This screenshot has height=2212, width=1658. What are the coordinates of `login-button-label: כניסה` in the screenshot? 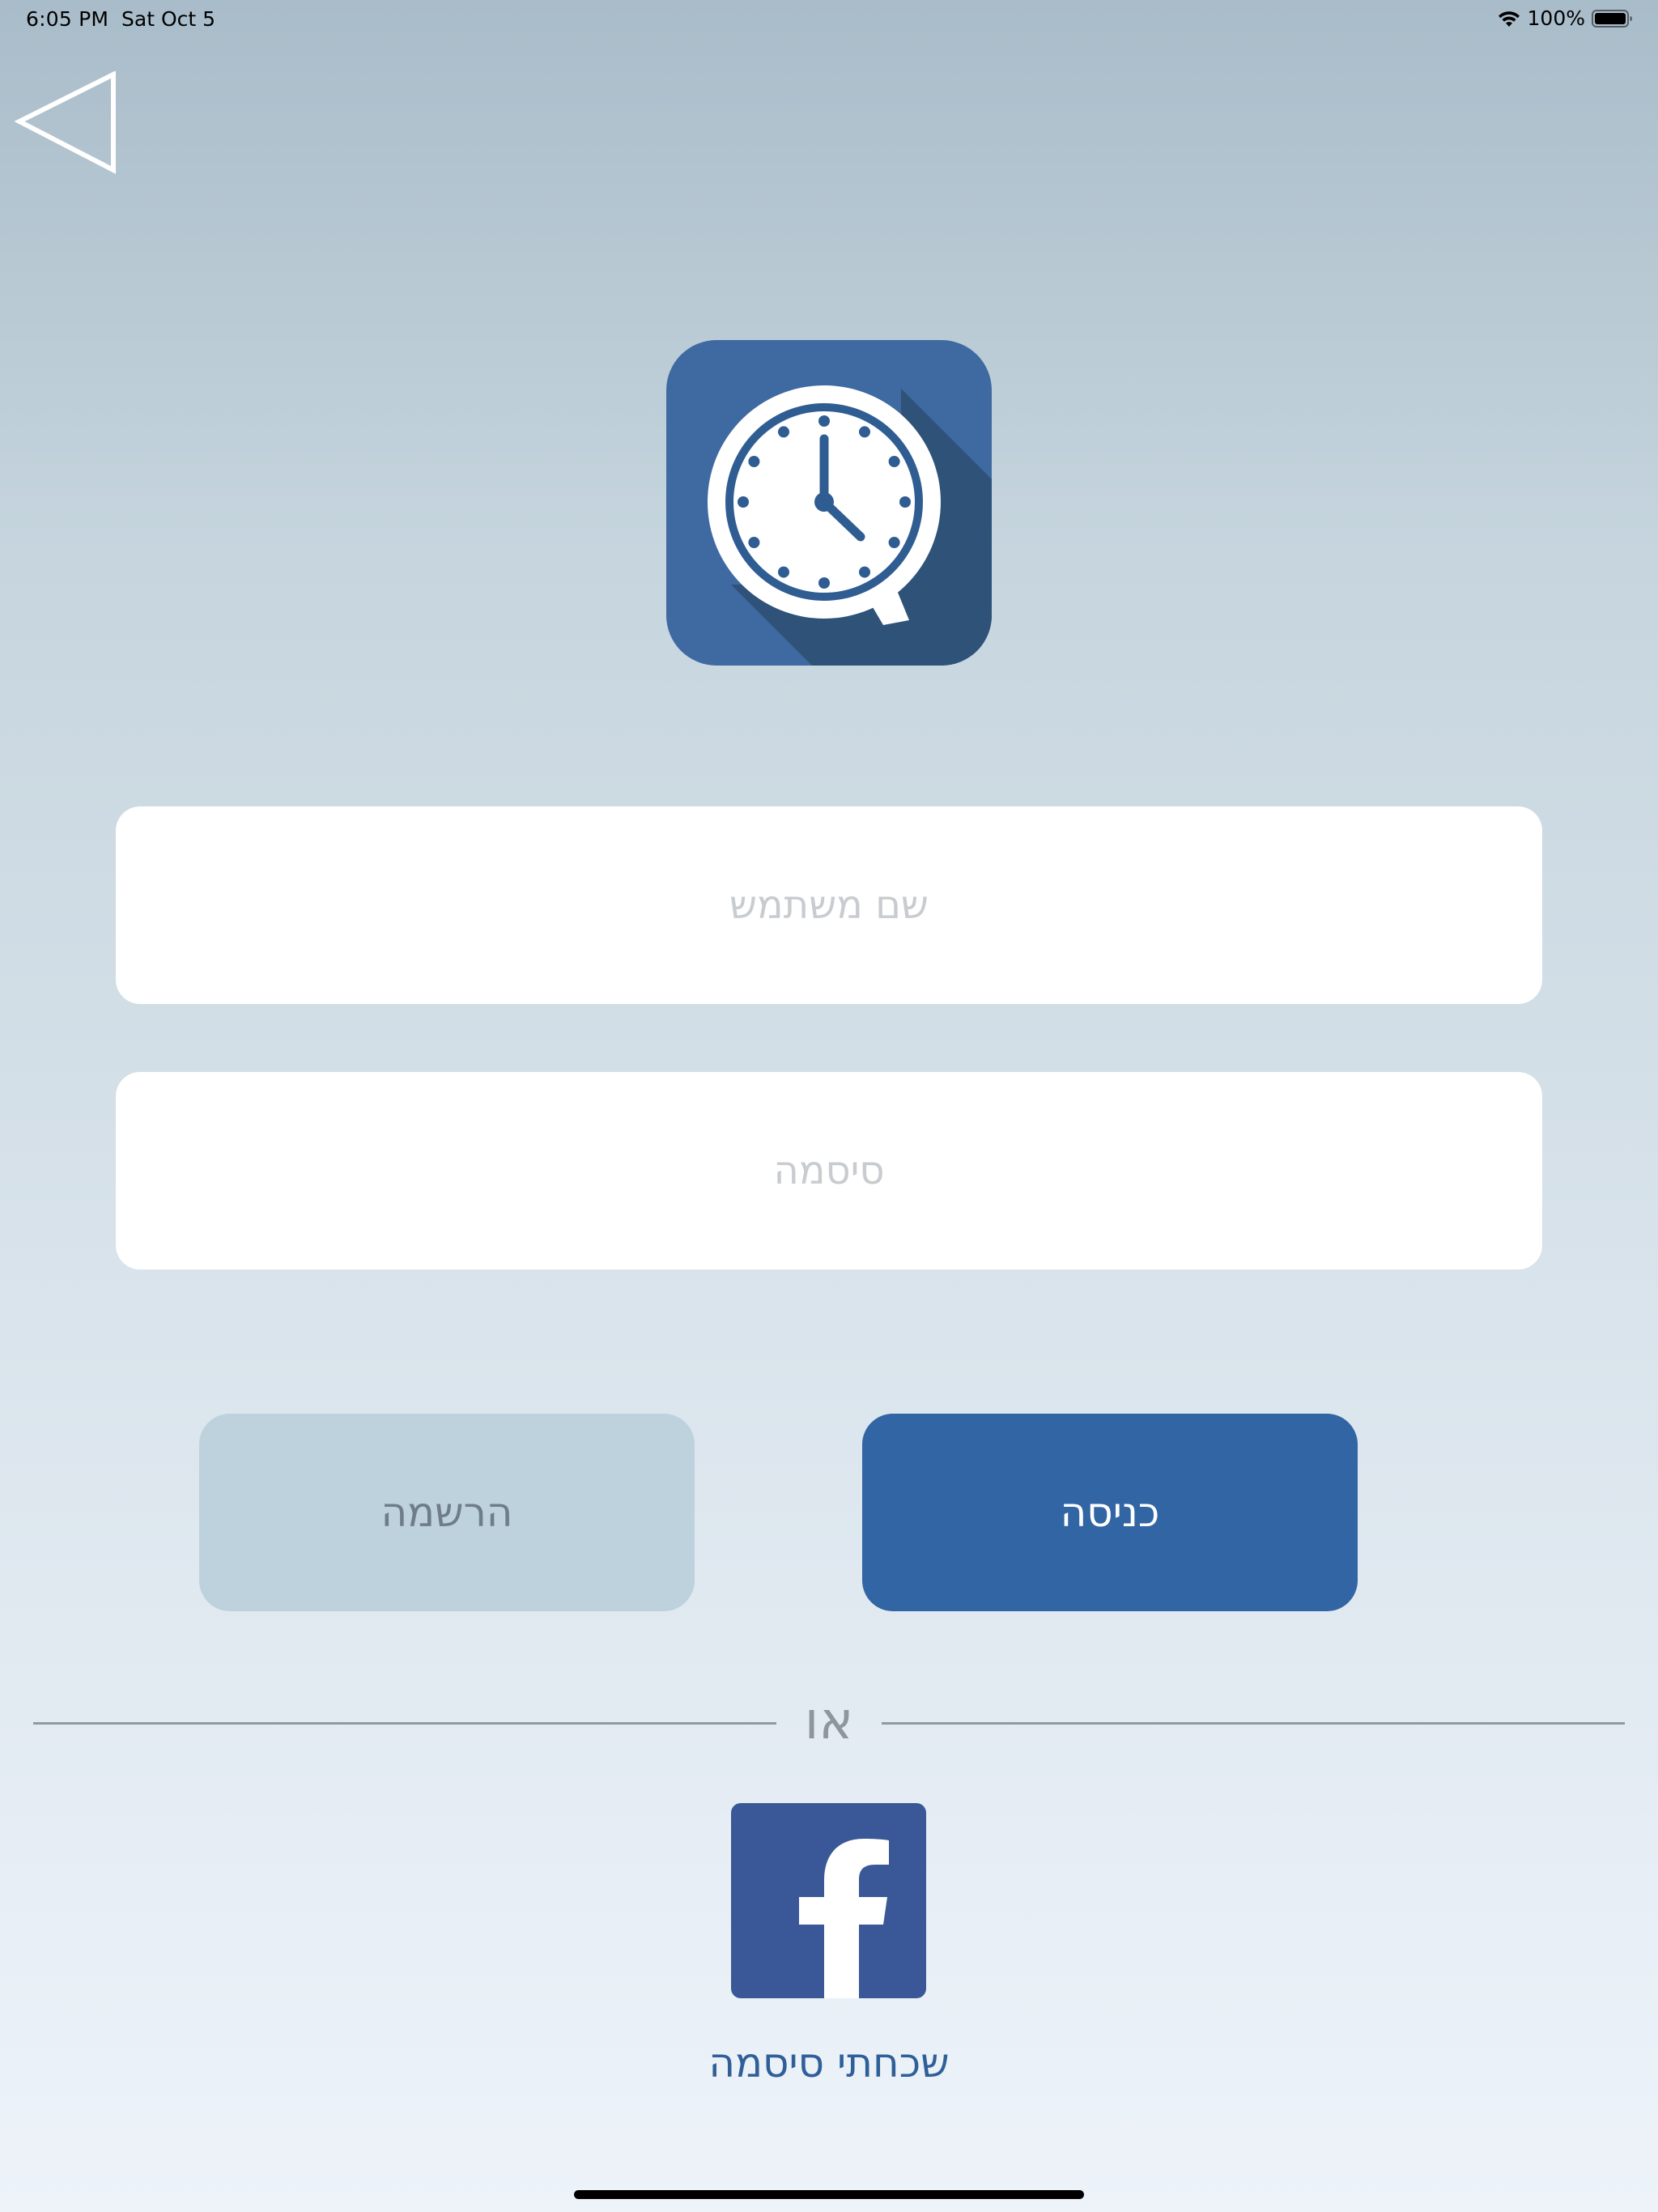 It's located at (1110, 1513).